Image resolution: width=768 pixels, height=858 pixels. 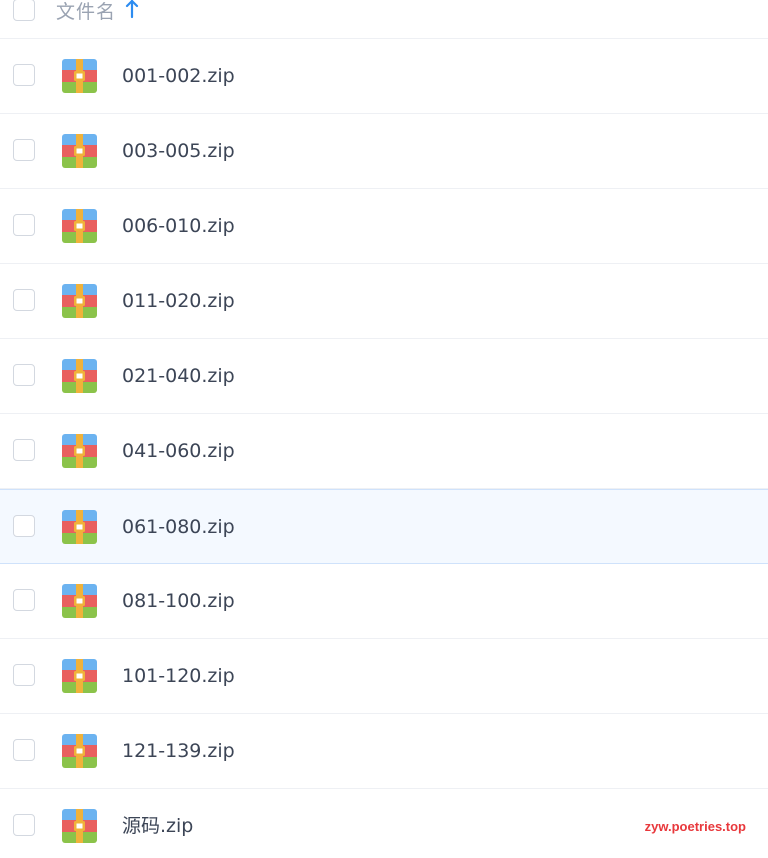 What do you see at coordinates (384, 151) in the screenshot?
I see `file-row: 003-005.zip` at bounding box center [384, 151].